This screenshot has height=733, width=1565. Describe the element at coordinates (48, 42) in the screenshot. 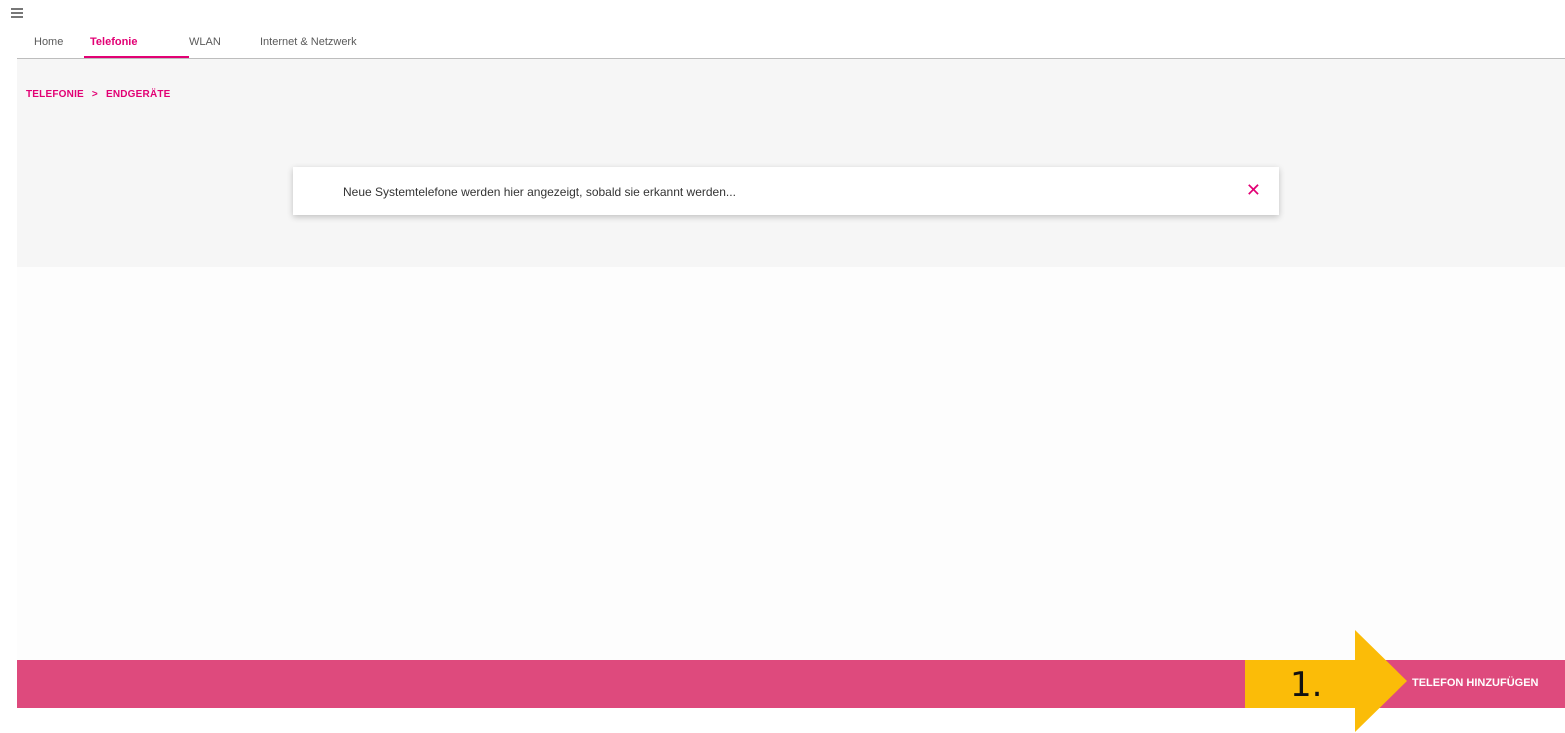

I see `tab-home: Home` at that location.